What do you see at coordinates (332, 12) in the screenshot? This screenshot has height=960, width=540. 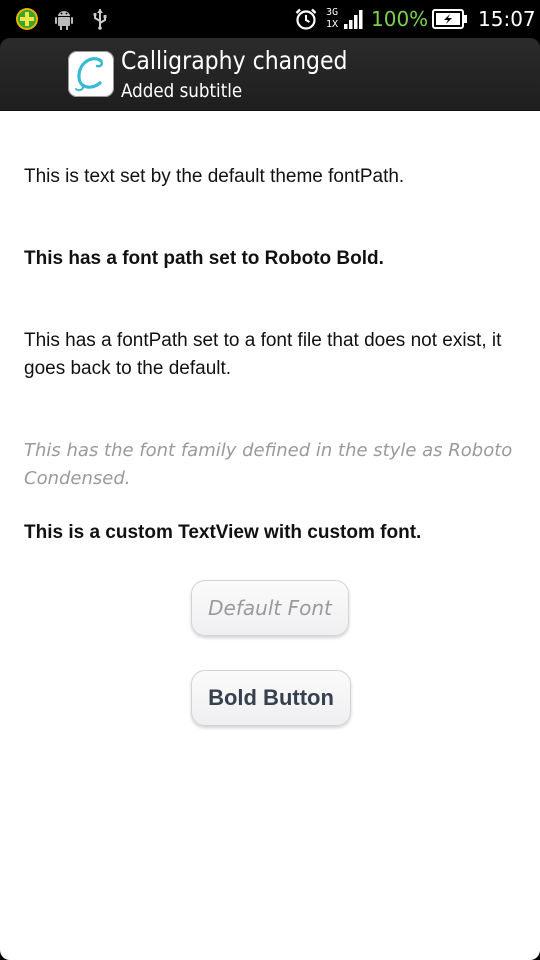 I see `network-top-label: 3G` at bounding box center [332, 12].